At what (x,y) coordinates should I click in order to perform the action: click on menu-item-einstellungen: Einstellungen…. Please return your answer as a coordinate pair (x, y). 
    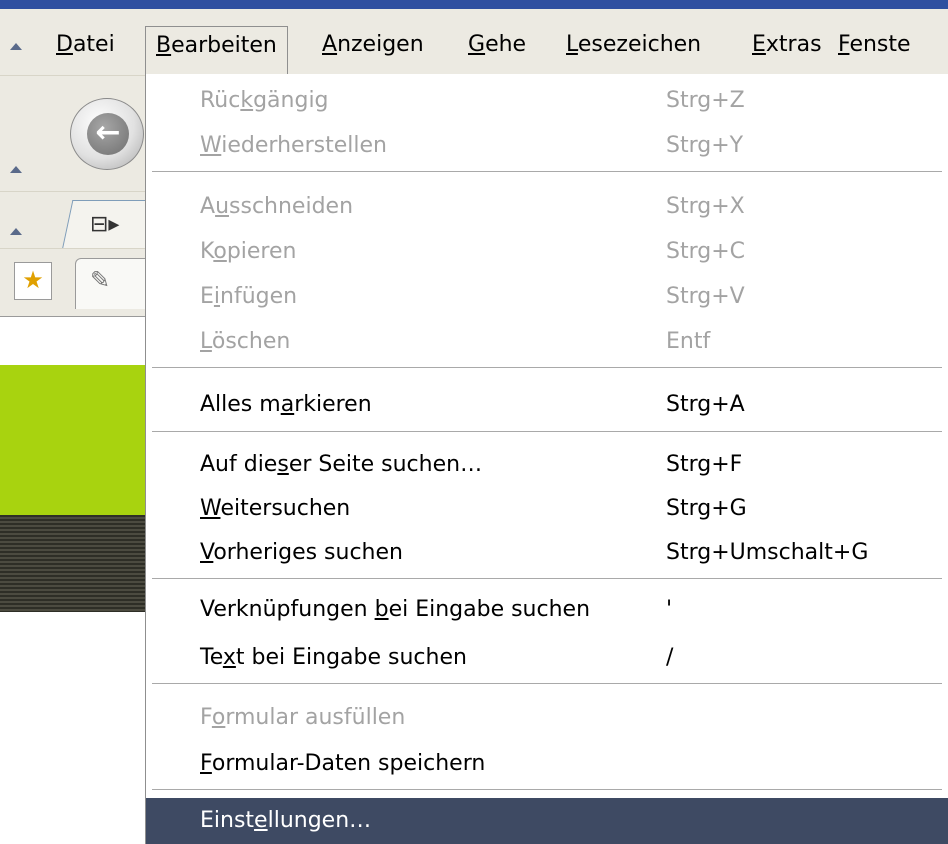
    Looking at the image, I should click on (547, 821).